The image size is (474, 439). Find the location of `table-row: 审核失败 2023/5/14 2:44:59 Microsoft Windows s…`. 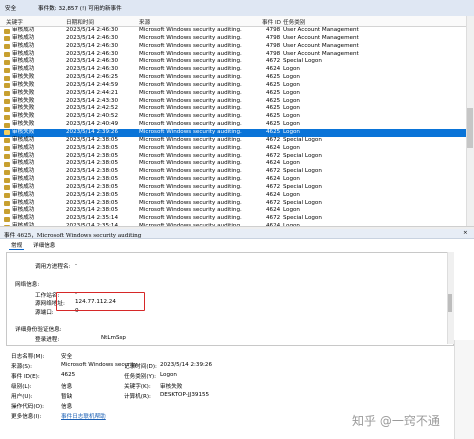

table-row: 审核失败 2023/5/14 2:44:59 Microsoft Windows s… is located at coordinates (233, 86).